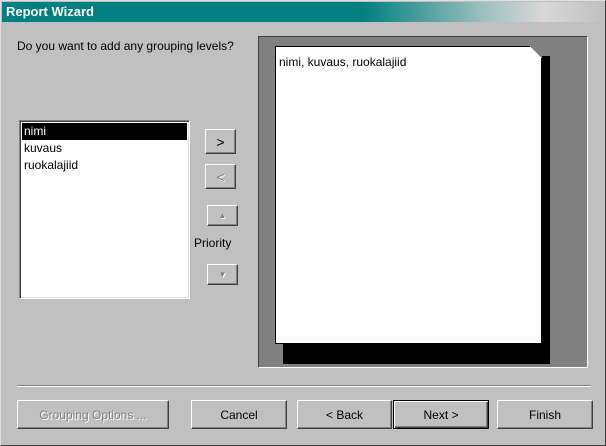 This screenshot has width=606, height=446. I want to click on title-bar: Report Wizard, so click(303, 12).